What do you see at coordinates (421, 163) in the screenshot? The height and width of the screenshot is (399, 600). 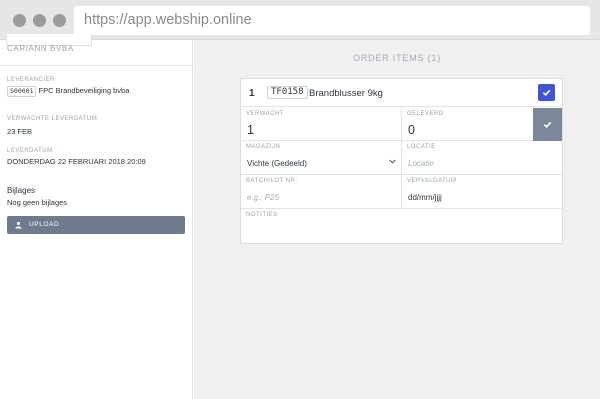 I see `locatie-placeholder: Locatie` at bounding box center [421, 163].